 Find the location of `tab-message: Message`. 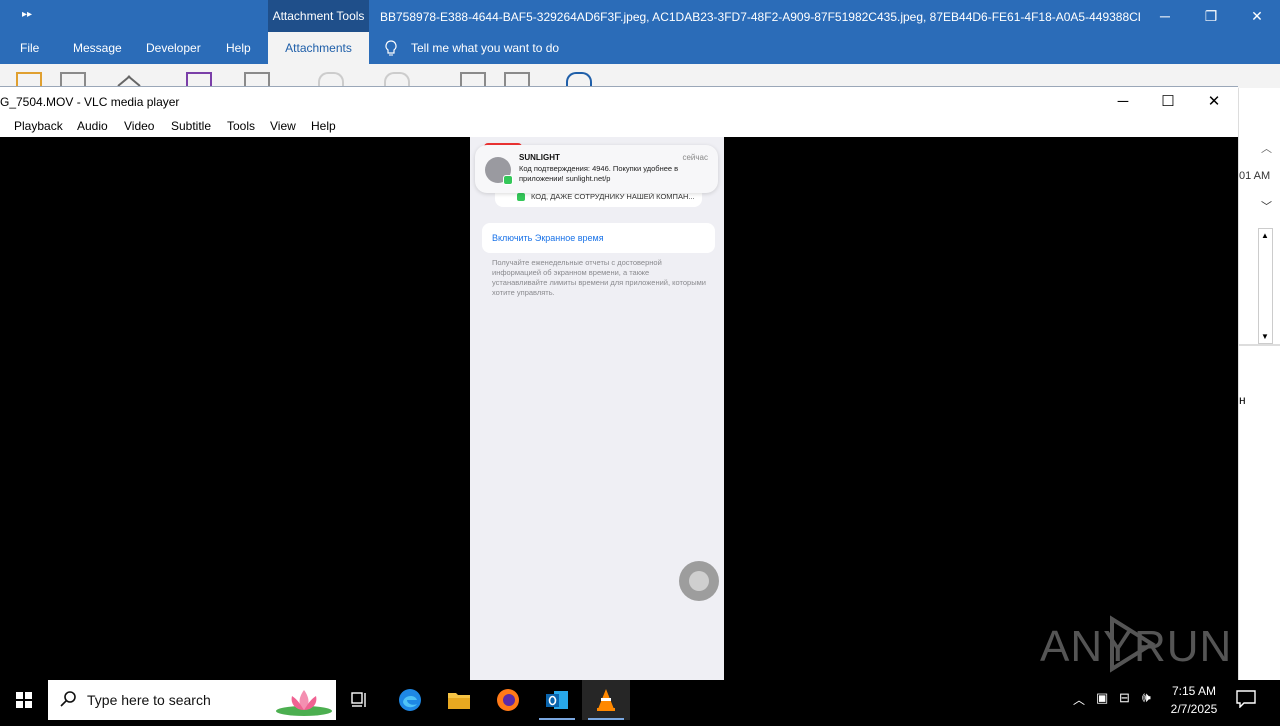

tab-message: Message is located at coordinates (97, 48).